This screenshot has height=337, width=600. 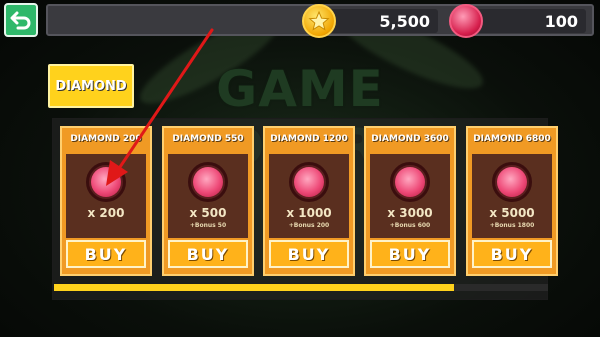 I want to click on pack-title: DIAMOND 550, so click(x=208, y=139).